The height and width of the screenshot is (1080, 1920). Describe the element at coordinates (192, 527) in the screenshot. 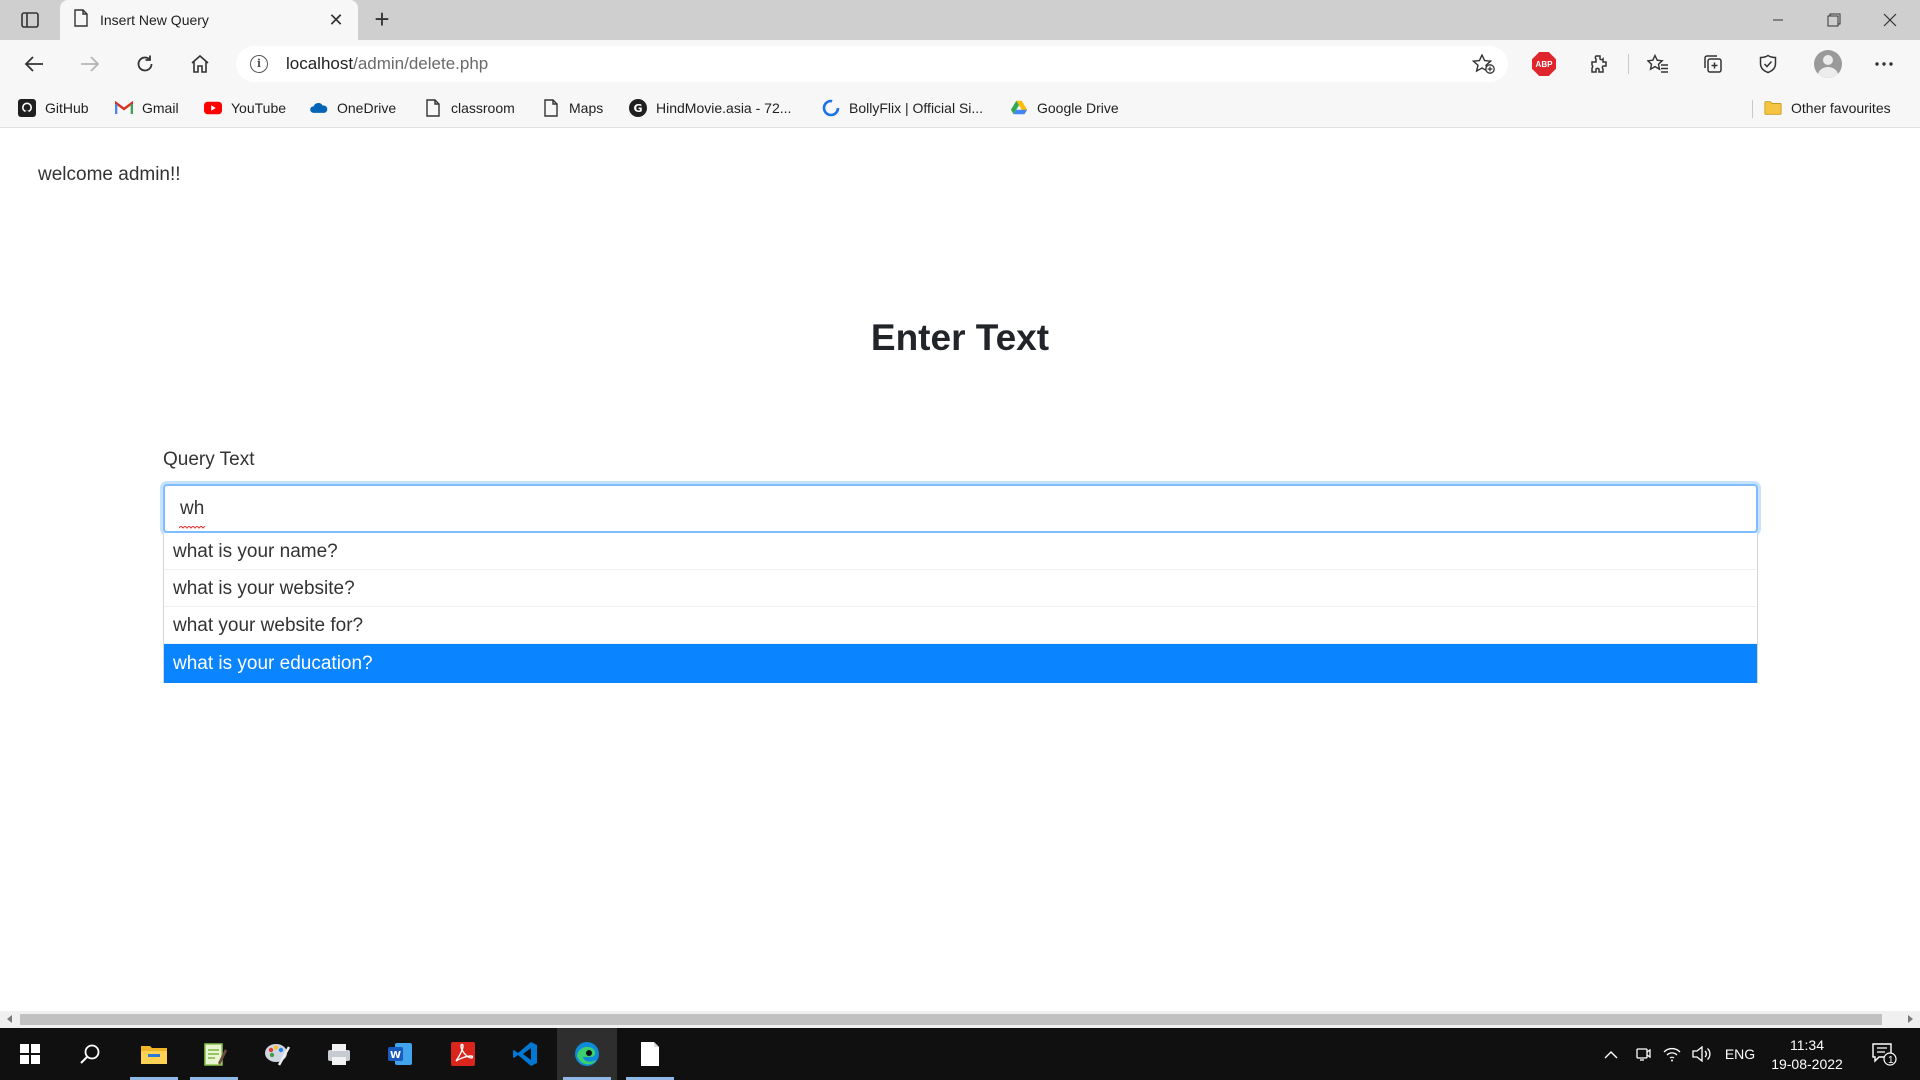

I see `spellcheck-underline` at that location.